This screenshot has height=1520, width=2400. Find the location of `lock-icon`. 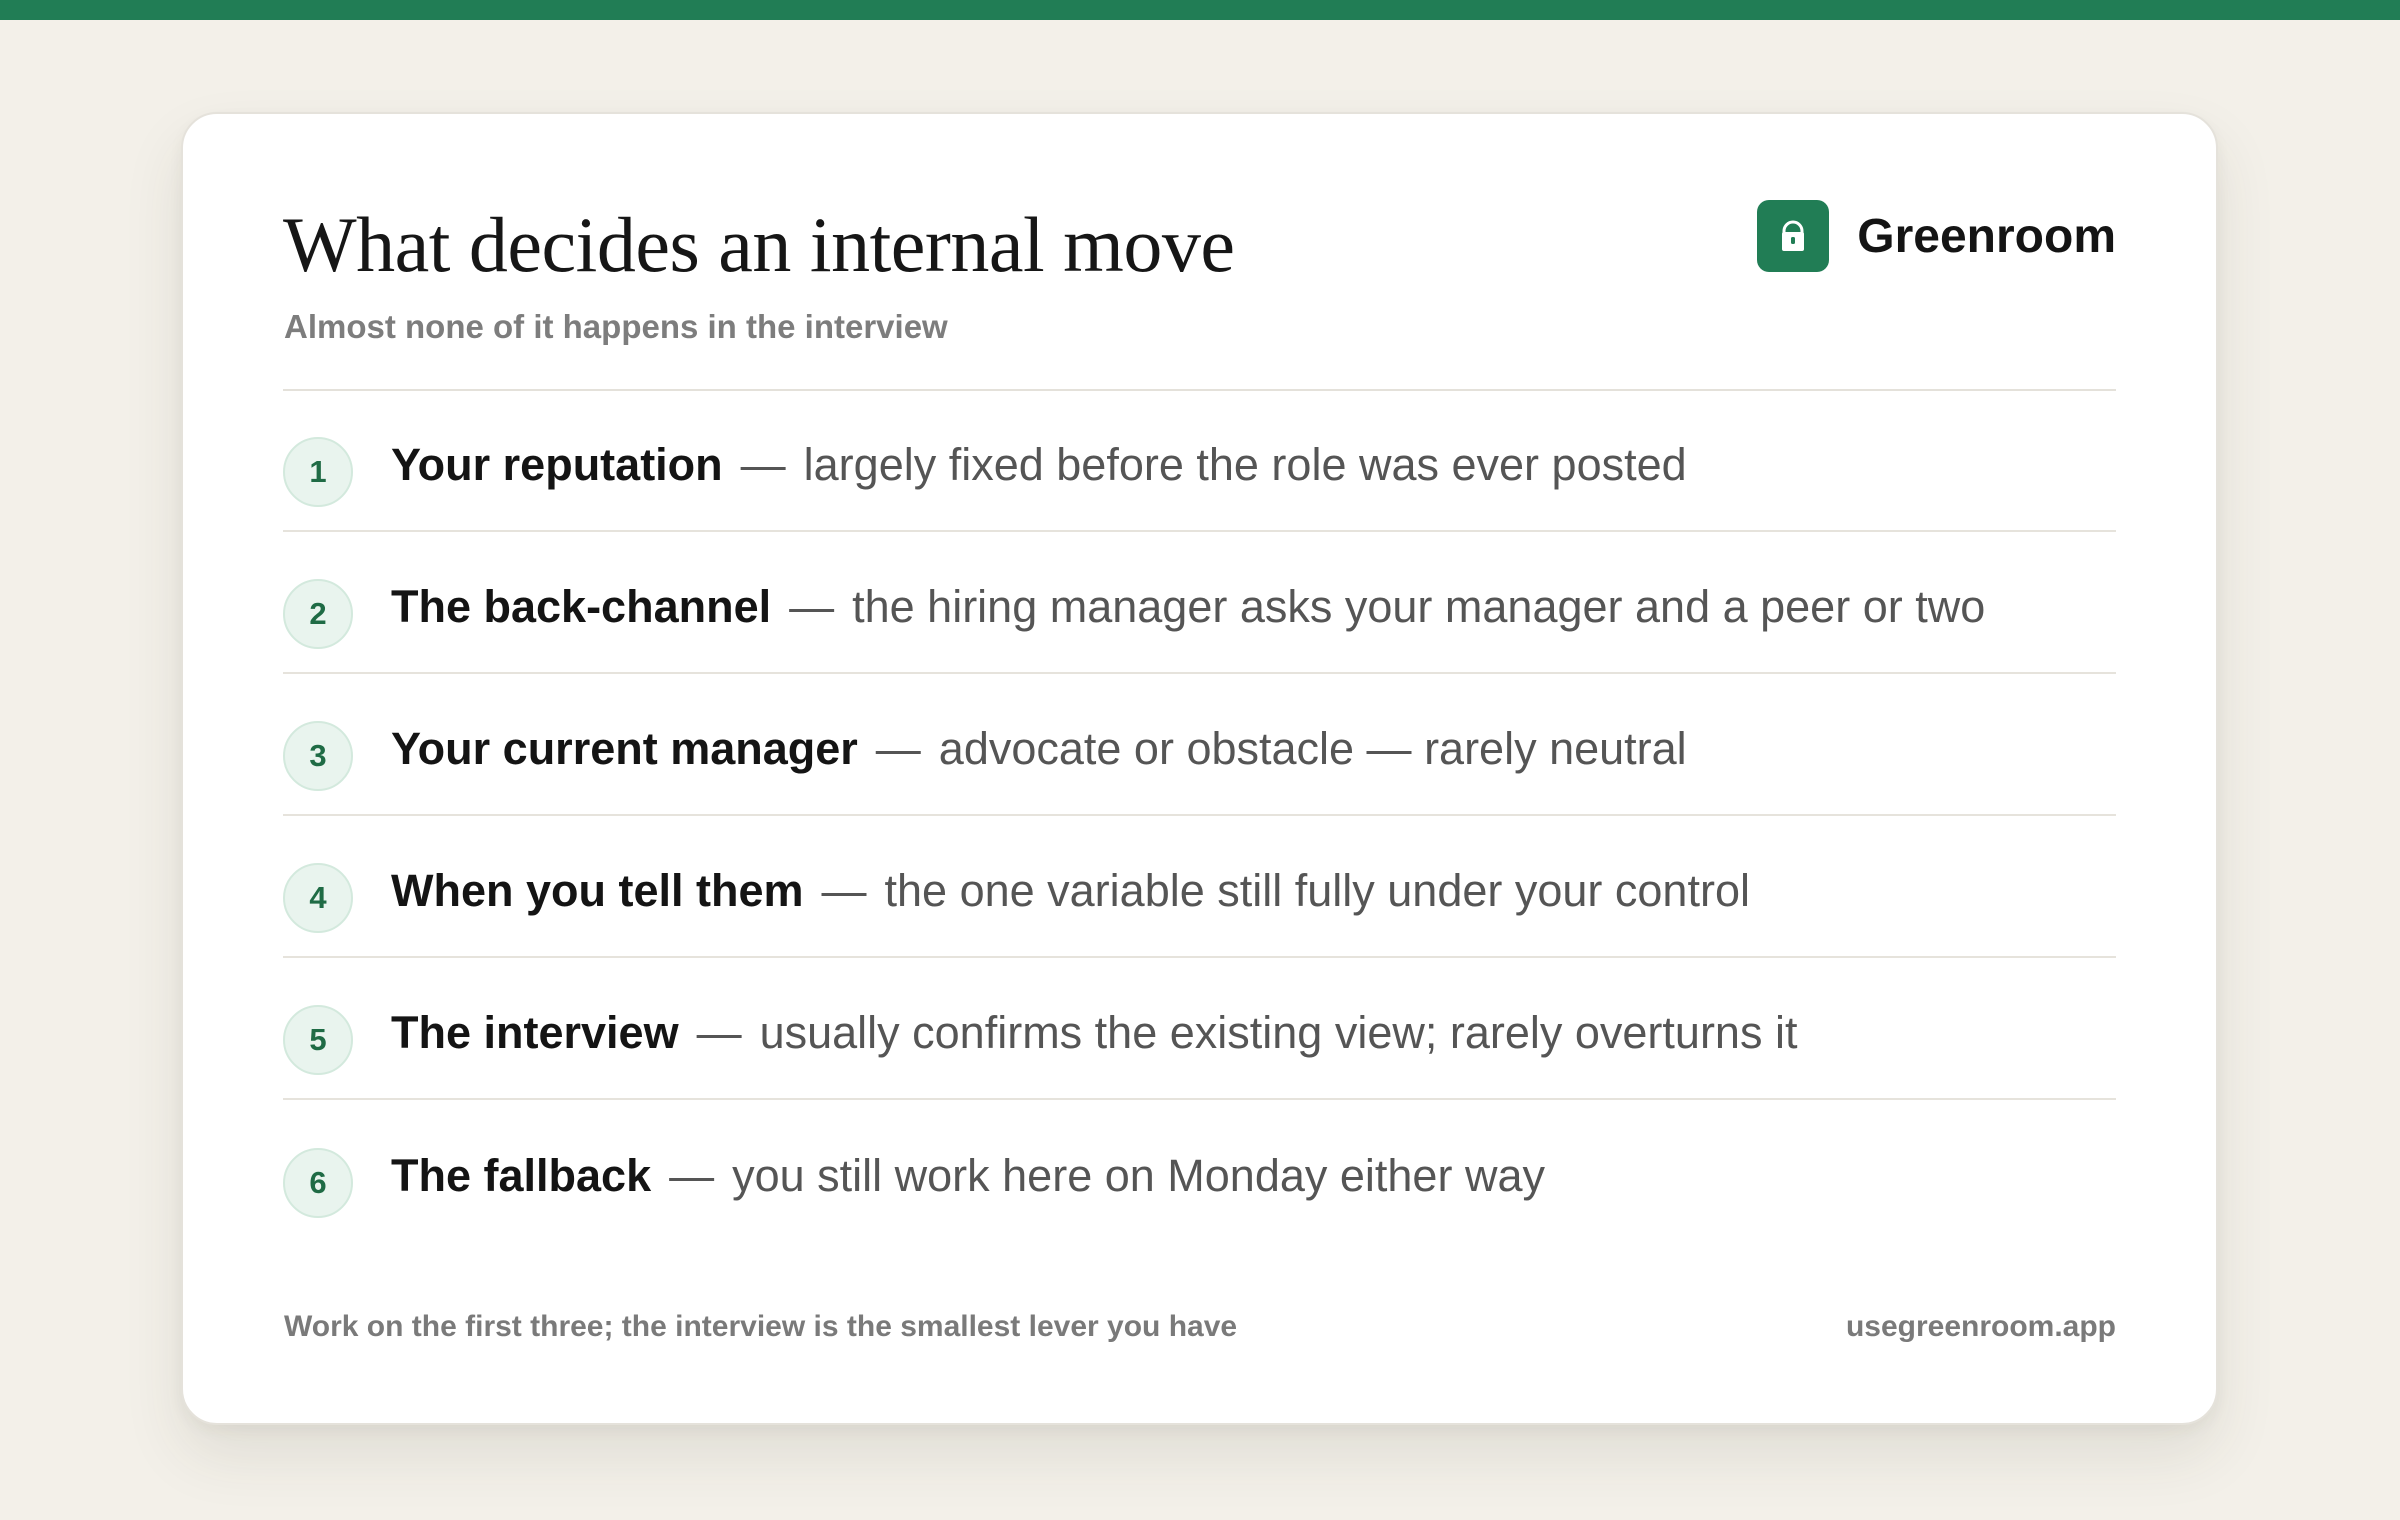

lock-icon is located at coordinates (1793, 236).